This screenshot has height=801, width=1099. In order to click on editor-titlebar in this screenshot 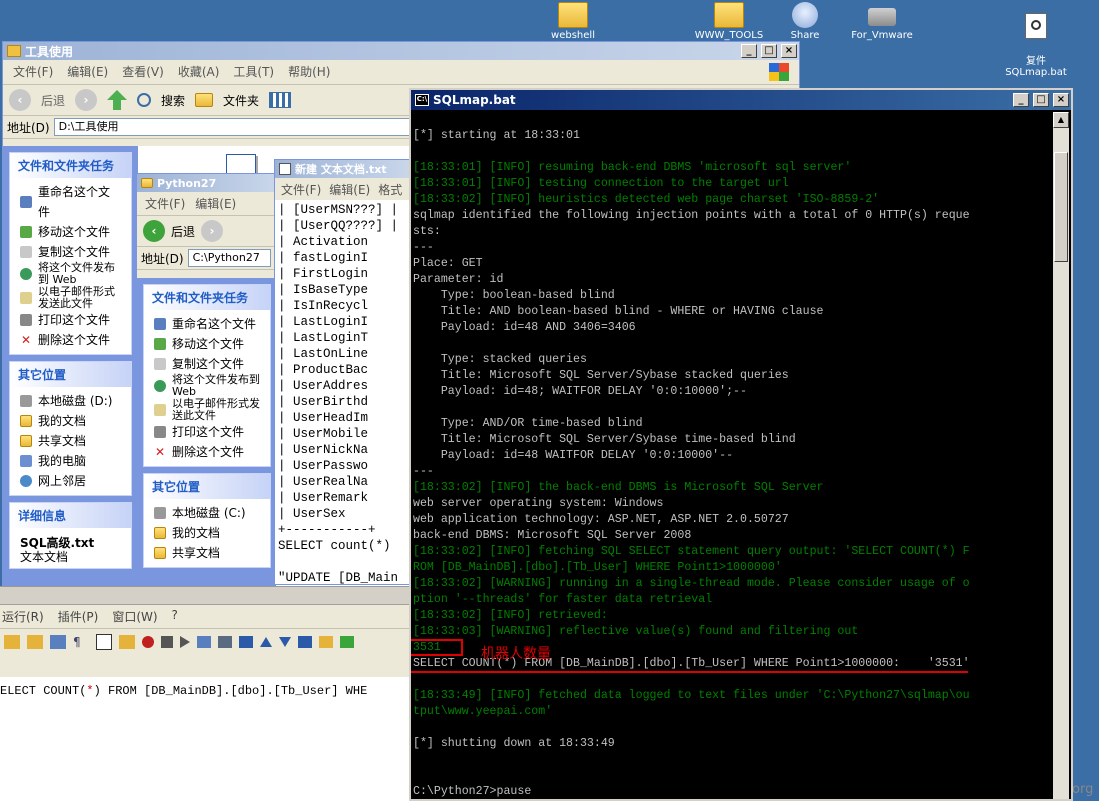, I will do `click(205, 596)`.